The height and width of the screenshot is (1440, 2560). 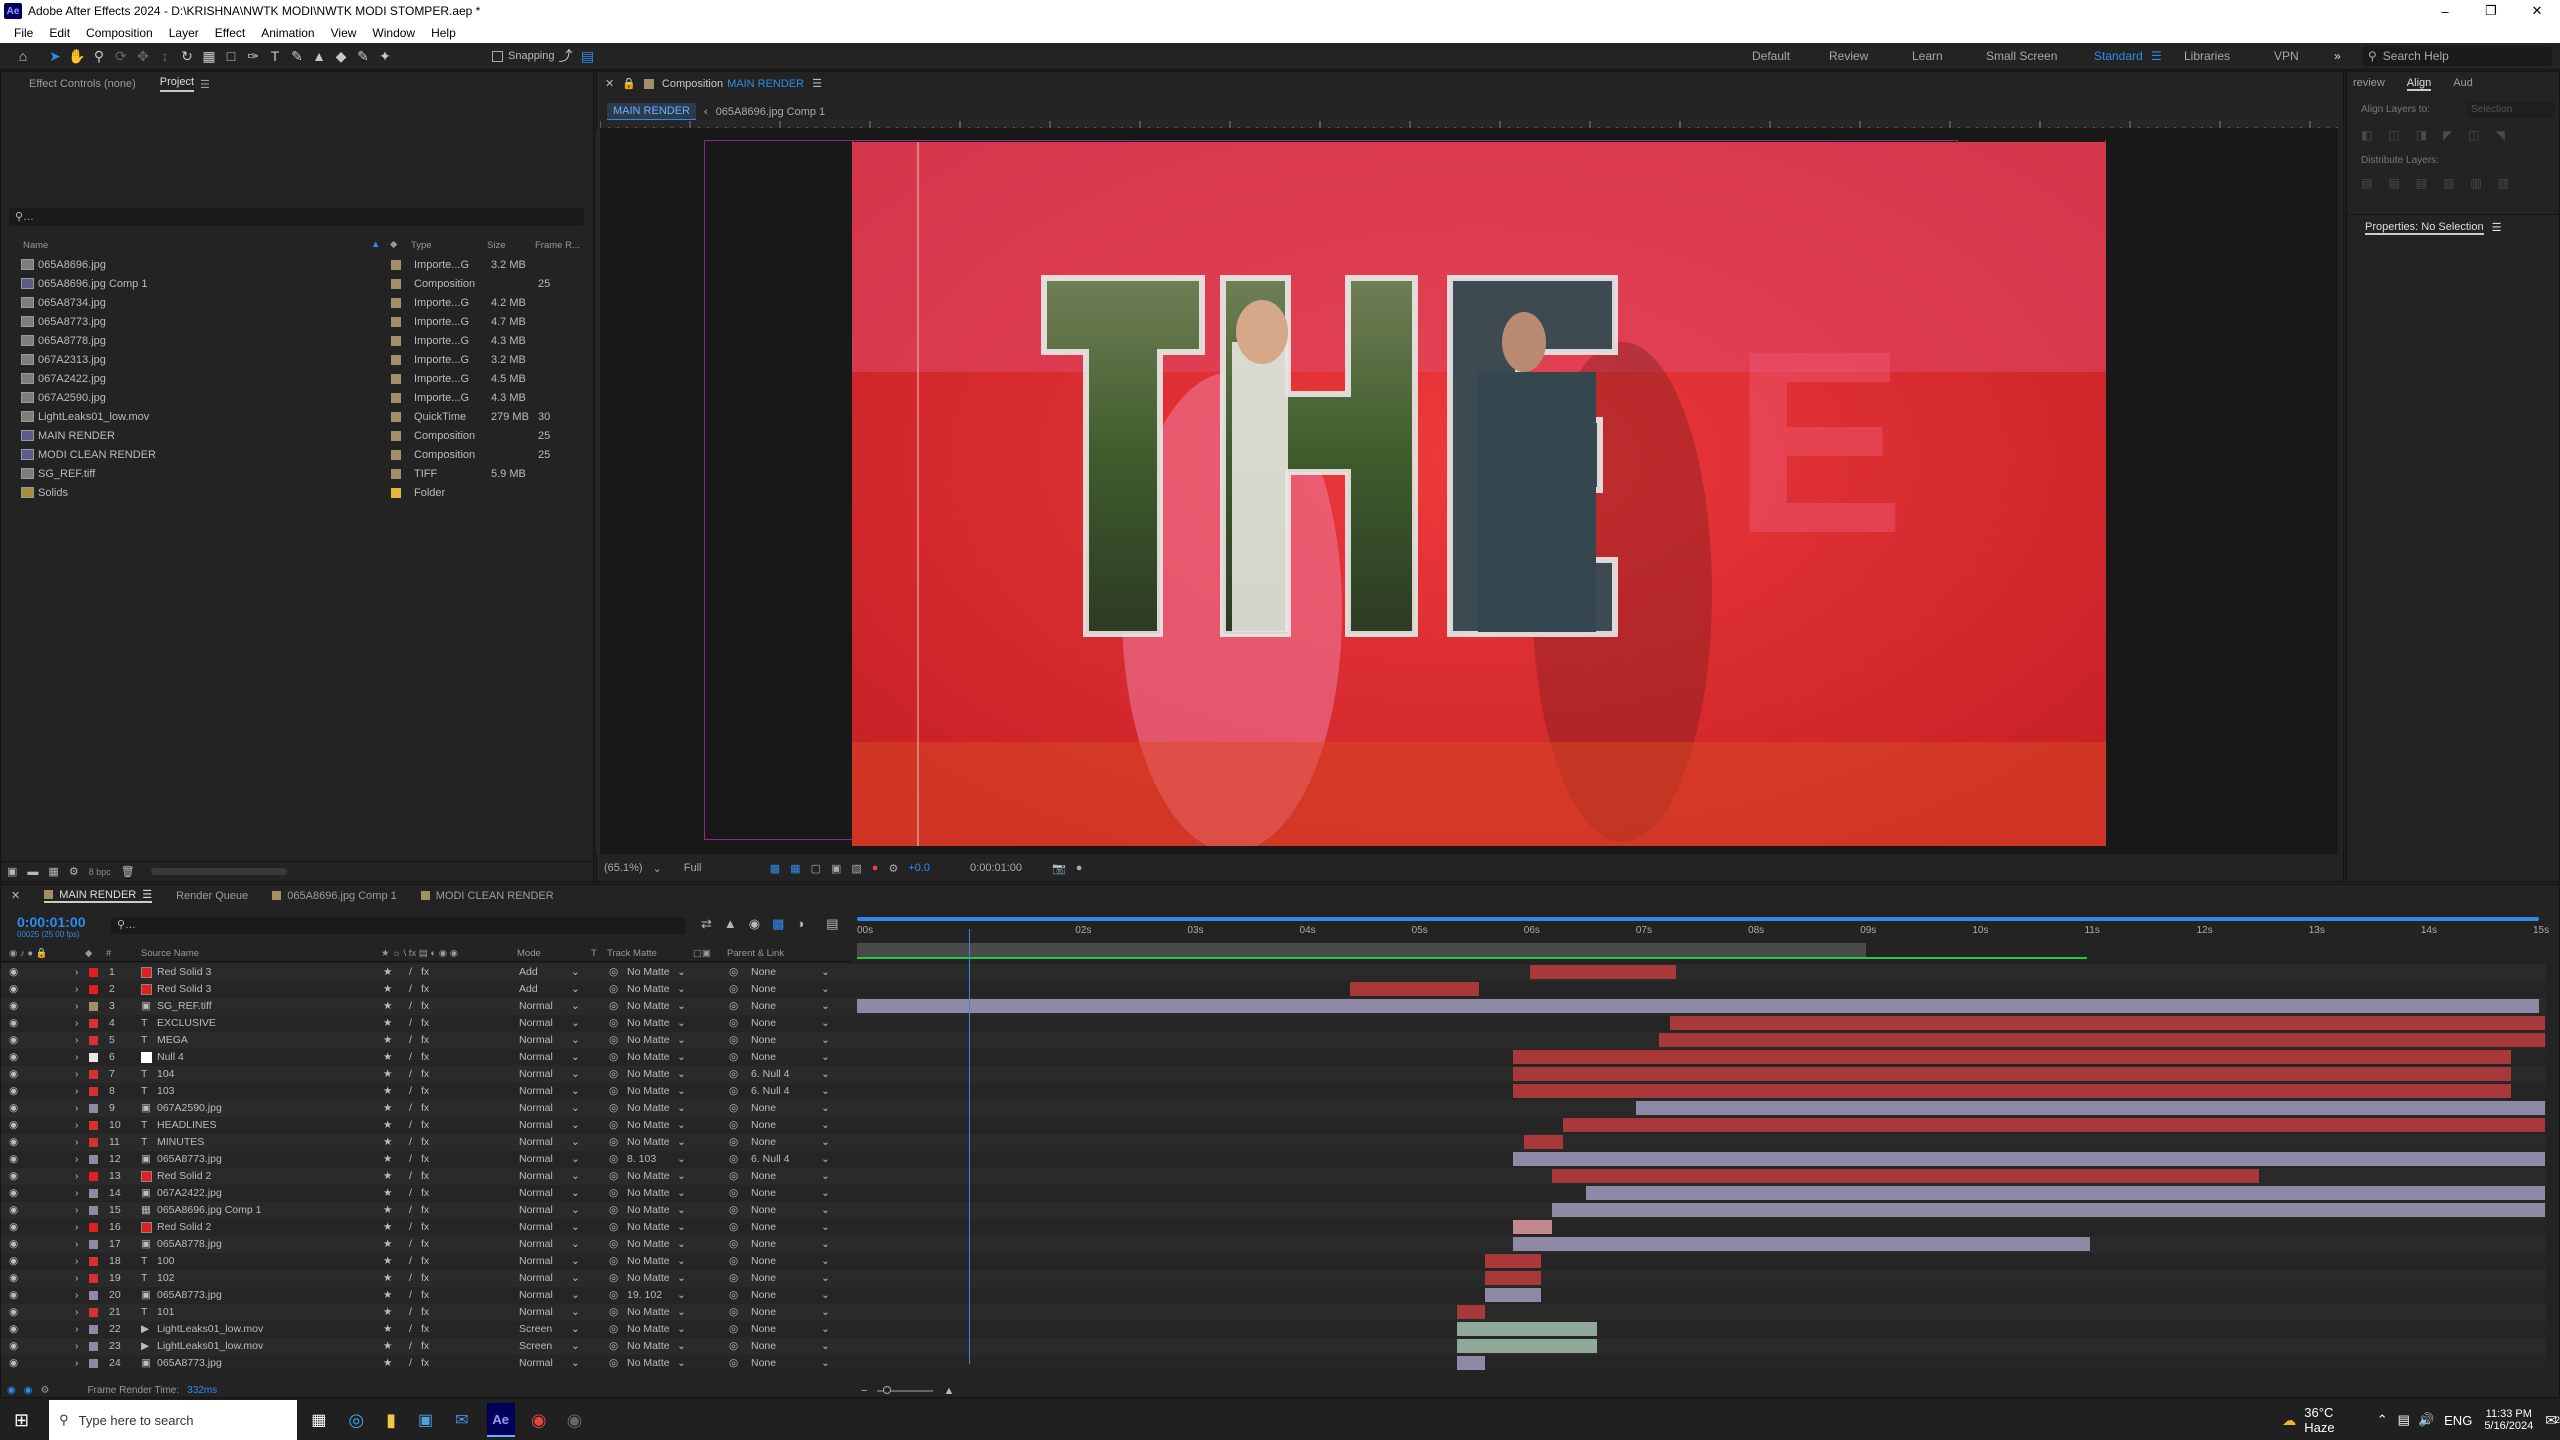 I want to click on align-vcenter-icon: ◫, so click(x=2473, y=135).